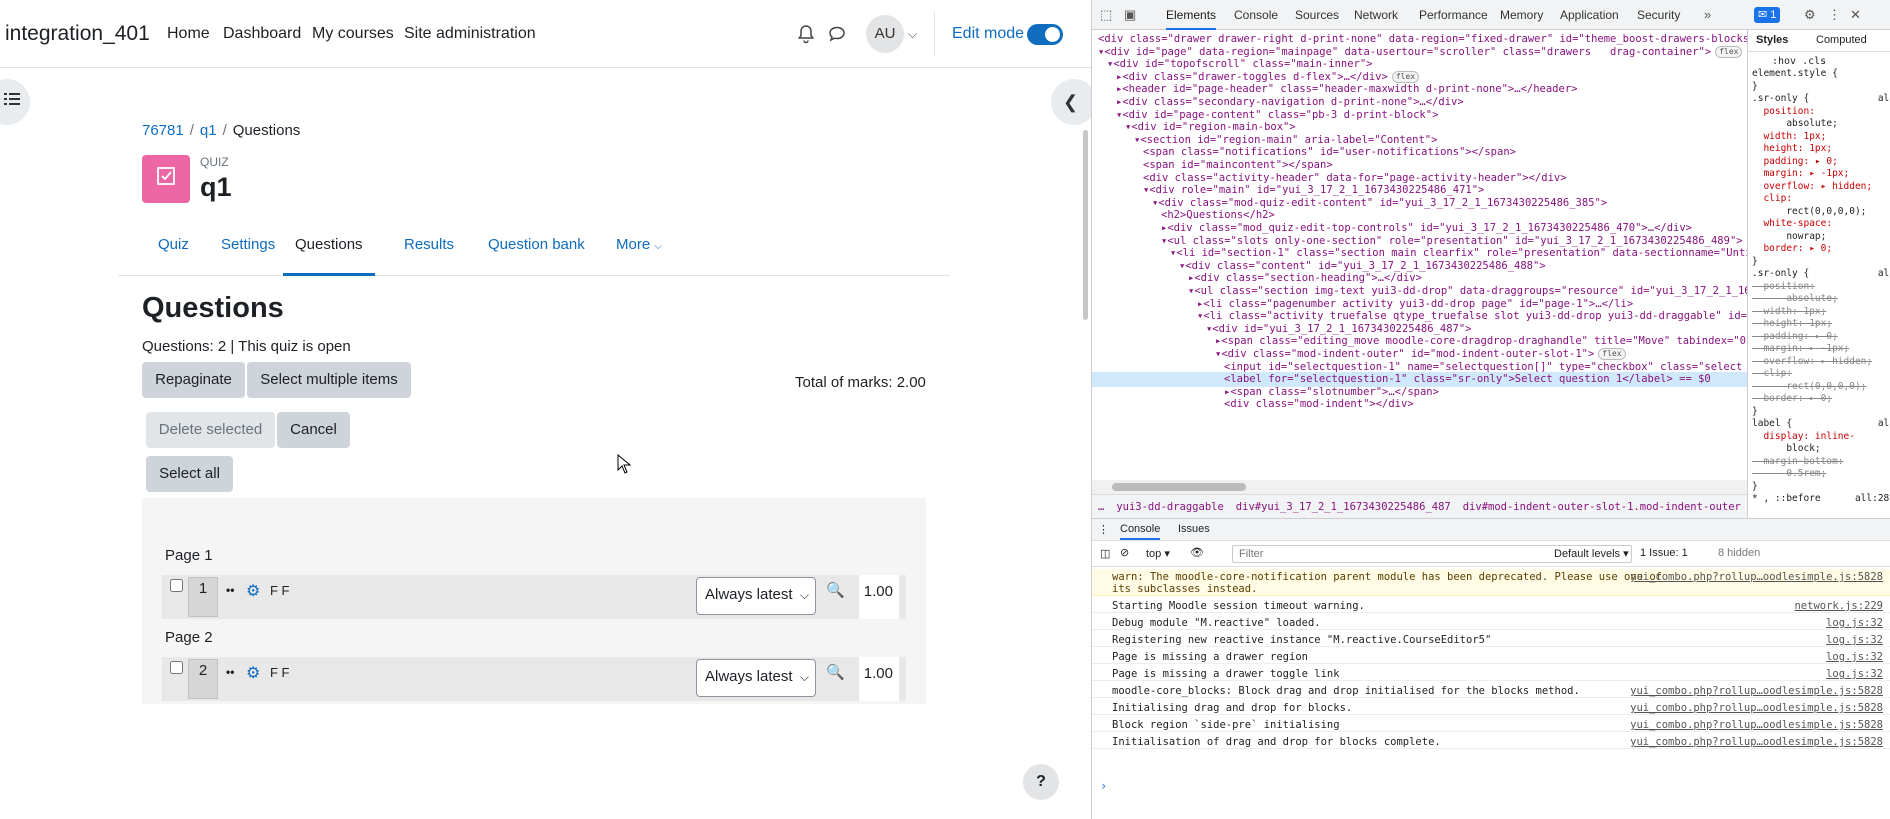 The width and height of the screenshot is (1890, 819). Describe the element at coordinates (329, 380) in the screenshot. I see `select-multiple-items-button: Select multiple items` at that location.